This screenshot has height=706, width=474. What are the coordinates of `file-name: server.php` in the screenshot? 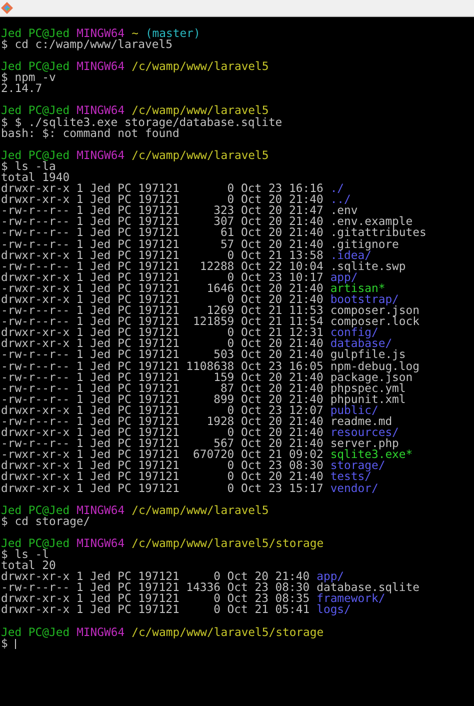 It's located at (364, 444).